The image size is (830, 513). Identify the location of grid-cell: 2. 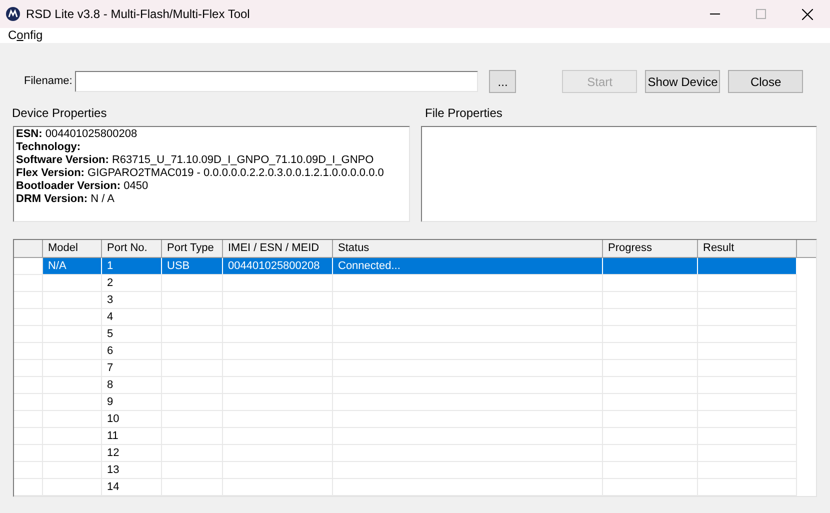
(132, 283).